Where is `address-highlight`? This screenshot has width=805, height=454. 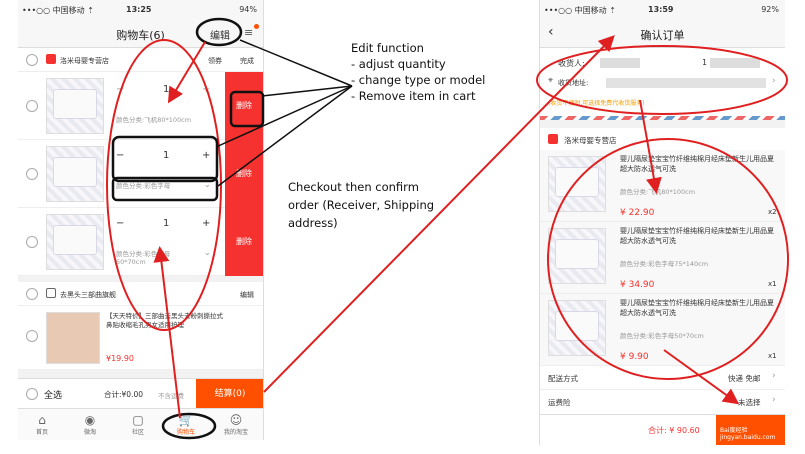
address-highlight is located at coordinates (662, 80).